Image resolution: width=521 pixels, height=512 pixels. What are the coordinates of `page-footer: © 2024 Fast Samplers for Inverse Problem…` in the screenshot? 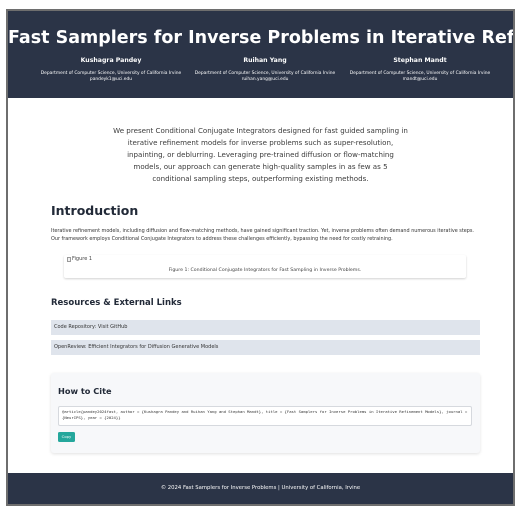 It's located at (260, 488).